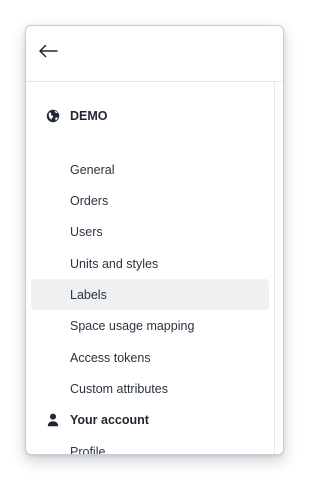 This screenshot has width=320, height=481. Describe the element at coordinates (150, 445) in the screenshot. I see `nav-item-profile: Profile` at that location.